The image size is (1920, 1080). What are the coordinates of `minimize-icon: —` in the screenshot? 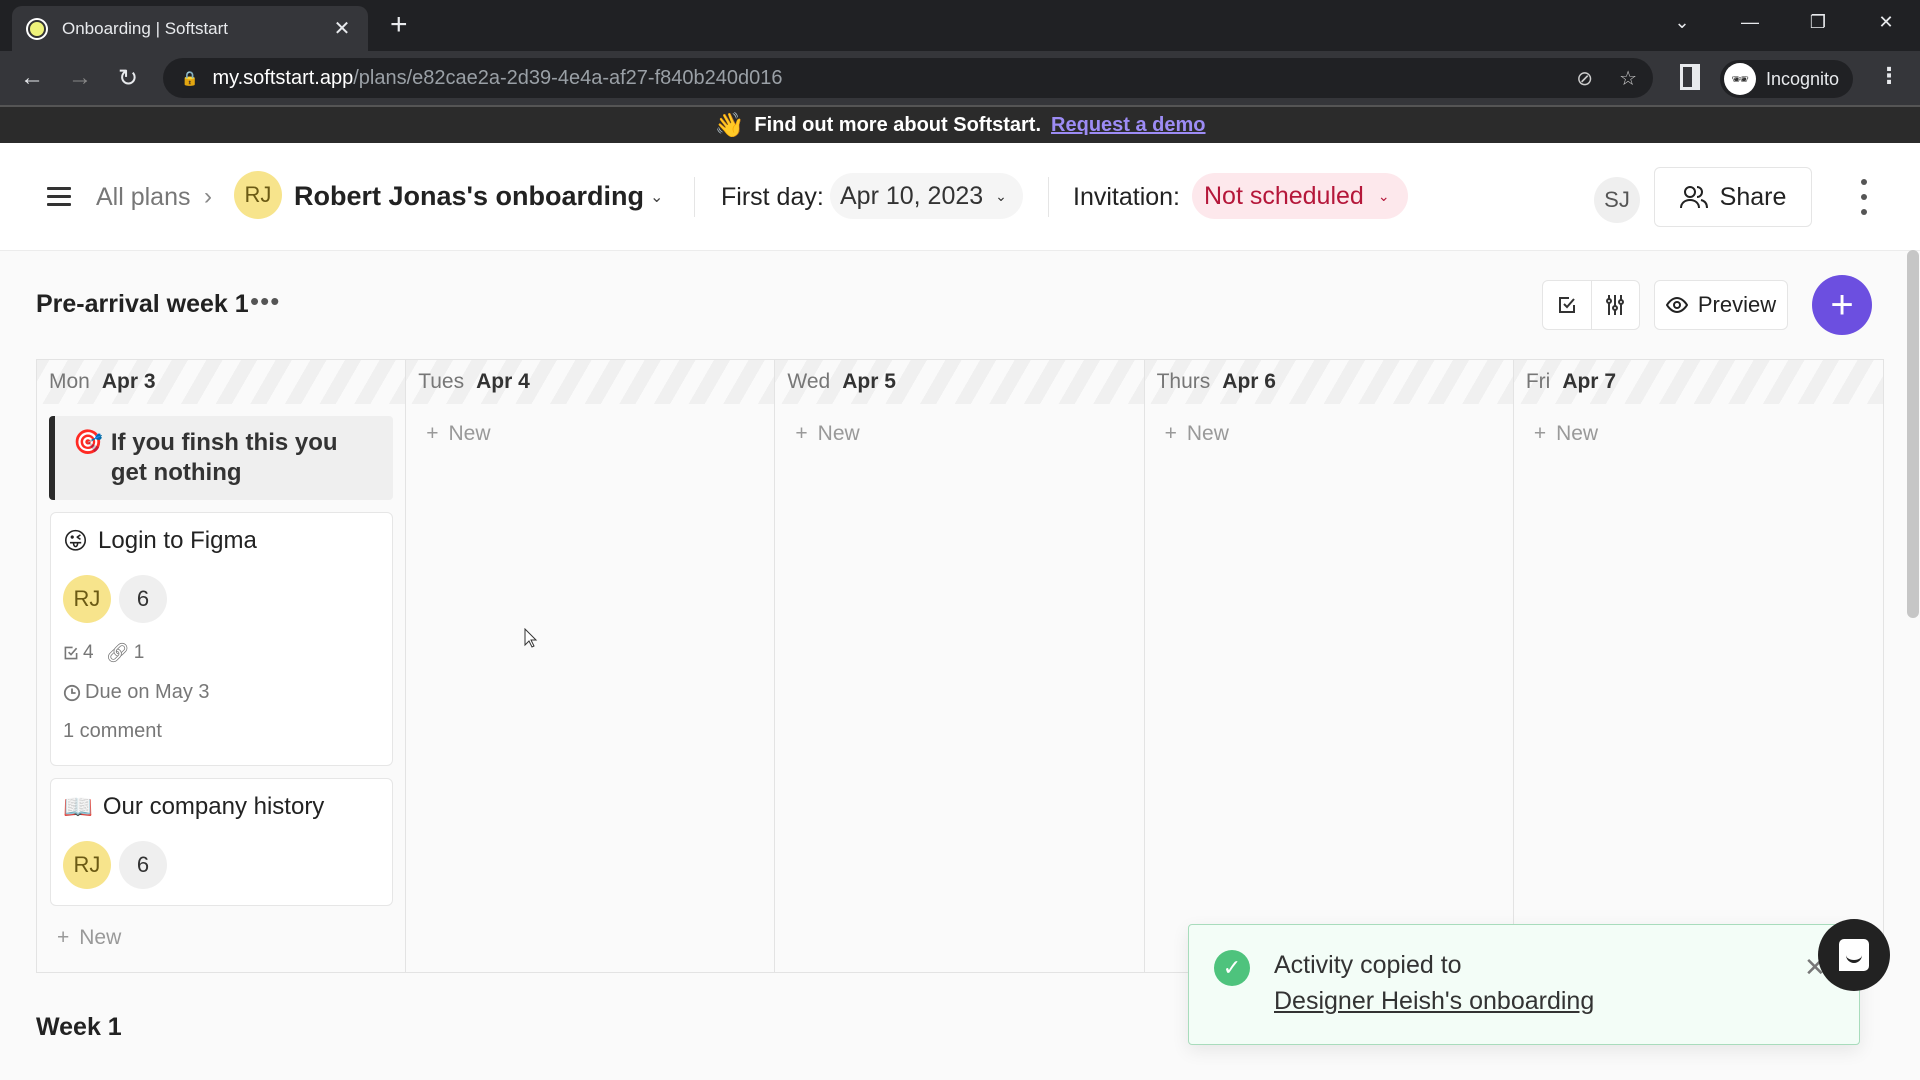 It's located at (1750, 22).